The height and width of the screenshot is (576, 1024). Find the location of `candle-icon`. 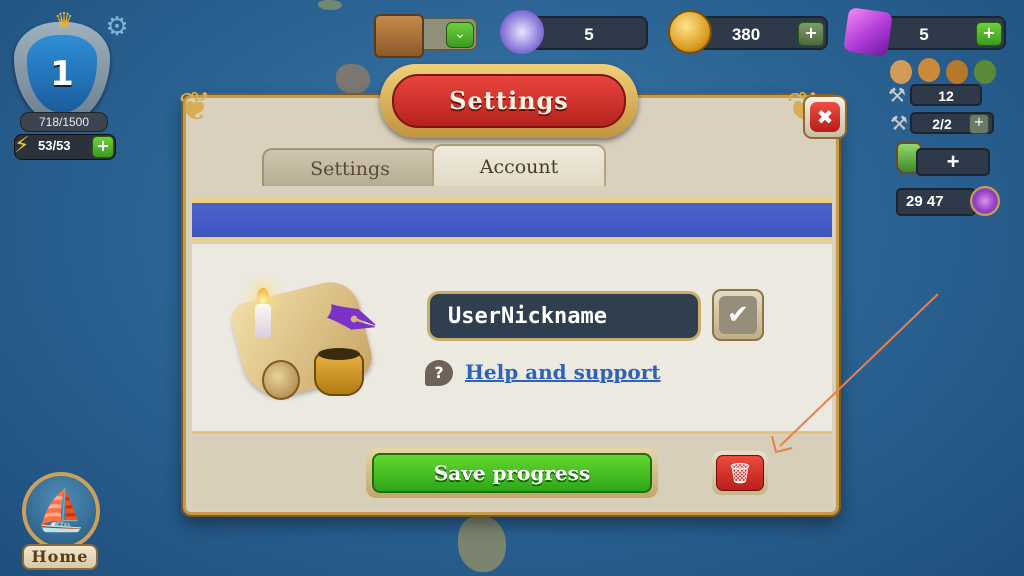

candle-icon is located at coordinates (263, 321).